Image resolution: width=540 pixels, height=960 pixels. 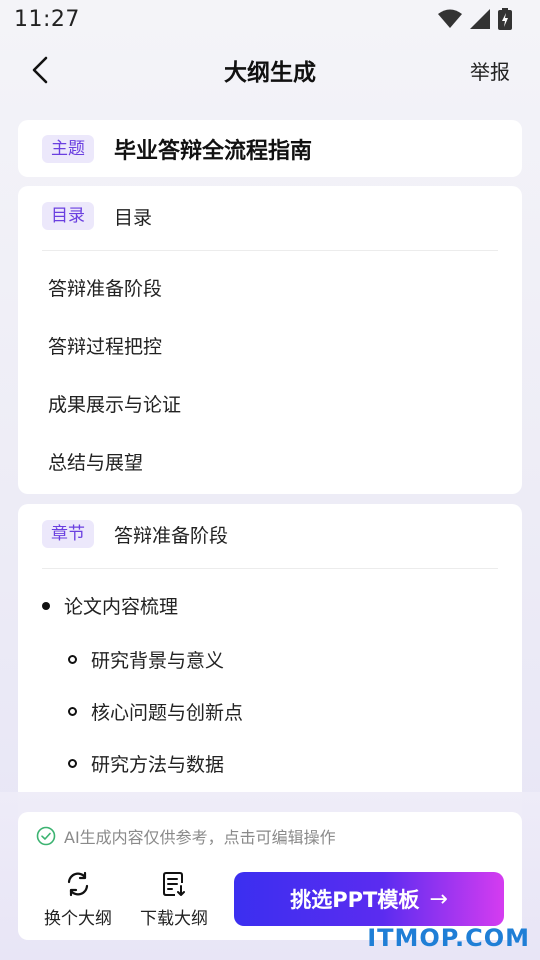 I want to click on battery-icon, so click(x=505, y=19).